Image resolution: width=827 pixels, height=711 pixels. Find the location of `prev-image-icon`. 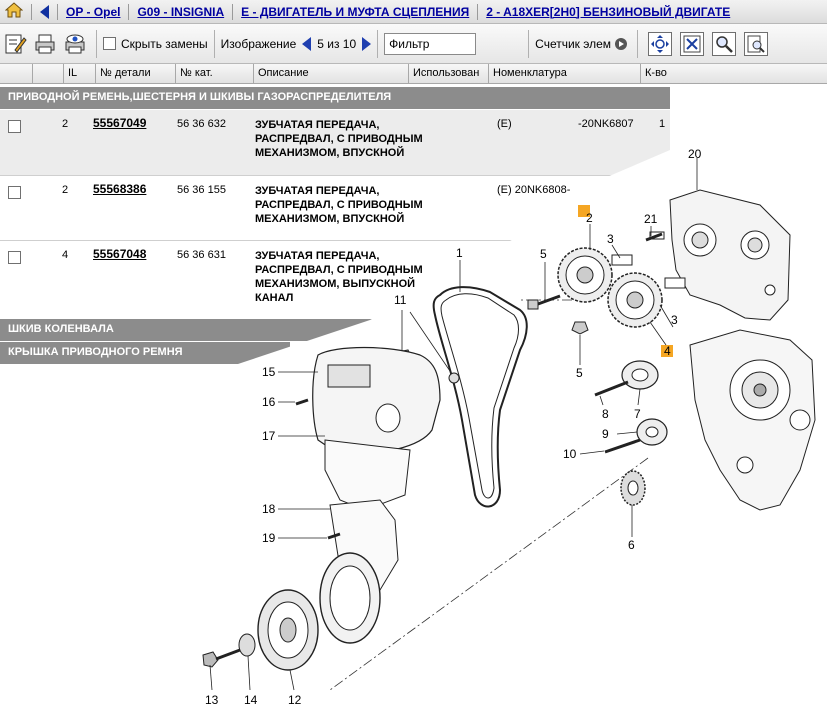

prev-image-icon is located at coordinates (307, 43).